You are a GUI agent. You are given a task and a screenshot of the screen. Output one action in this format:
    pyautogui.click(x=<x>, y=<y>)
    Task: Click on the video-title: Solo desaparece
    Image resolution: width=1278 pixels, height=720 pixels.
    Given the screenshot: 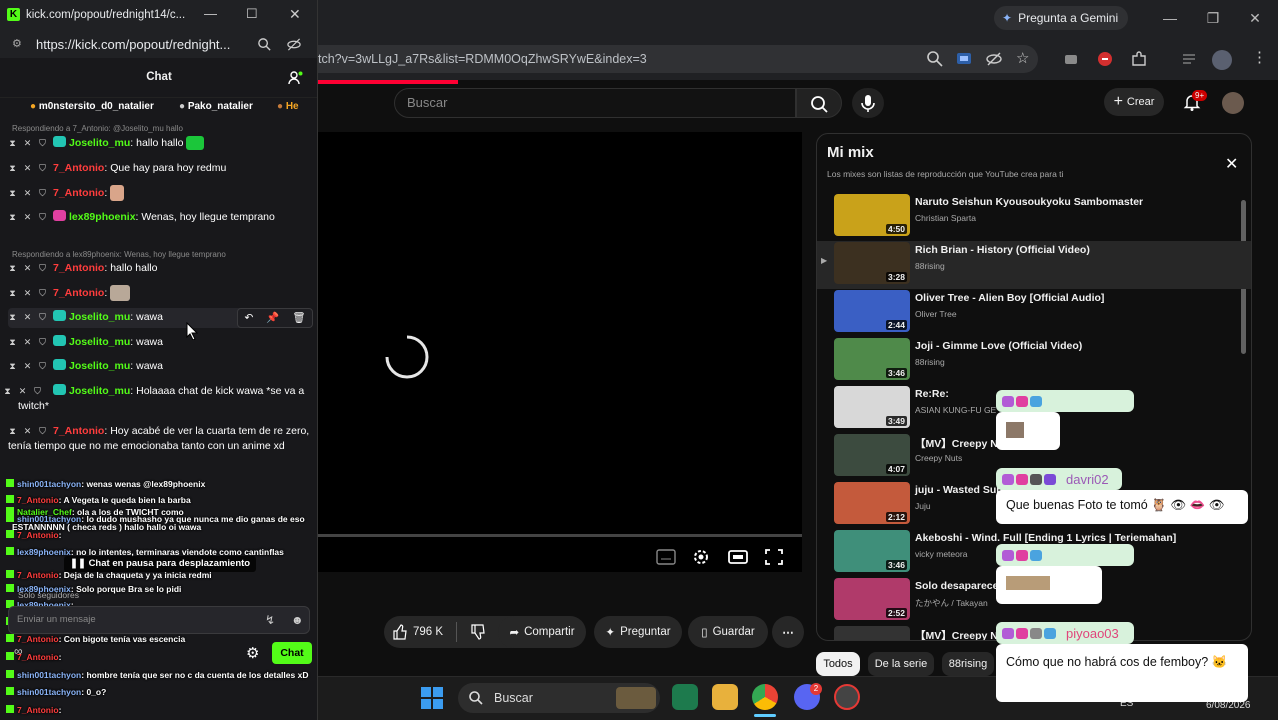 What is the action you would take?
    pyautogui.click(x=956, y=586)
    